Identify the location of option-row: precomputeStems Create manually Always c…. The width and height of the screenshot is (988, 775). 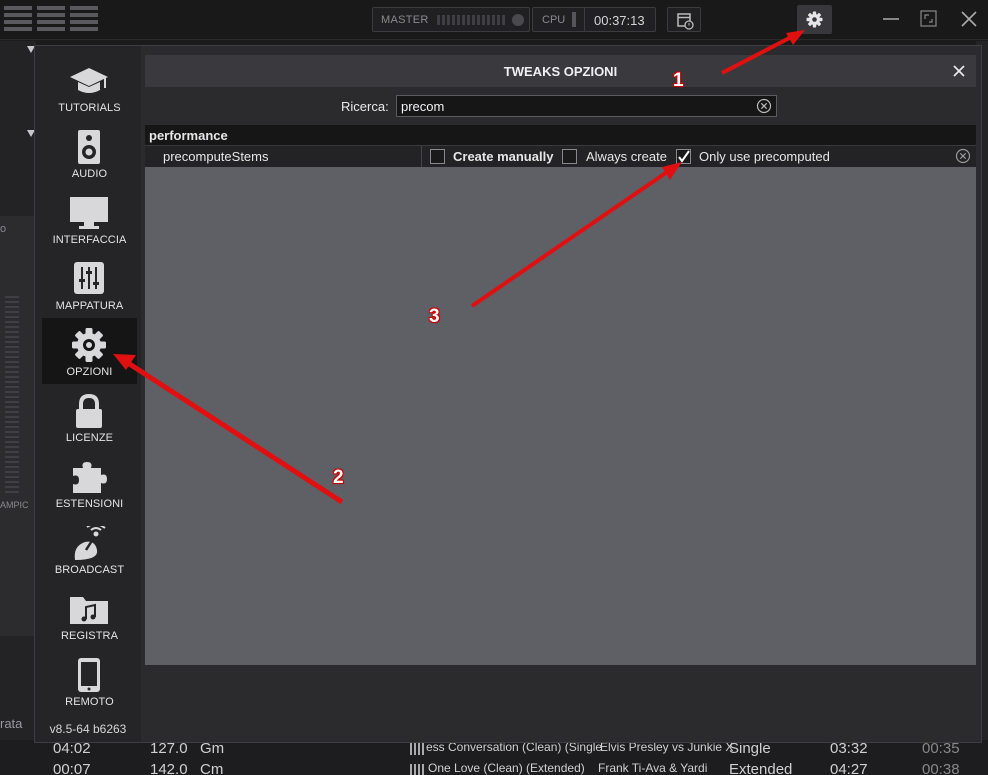
(560, 156).